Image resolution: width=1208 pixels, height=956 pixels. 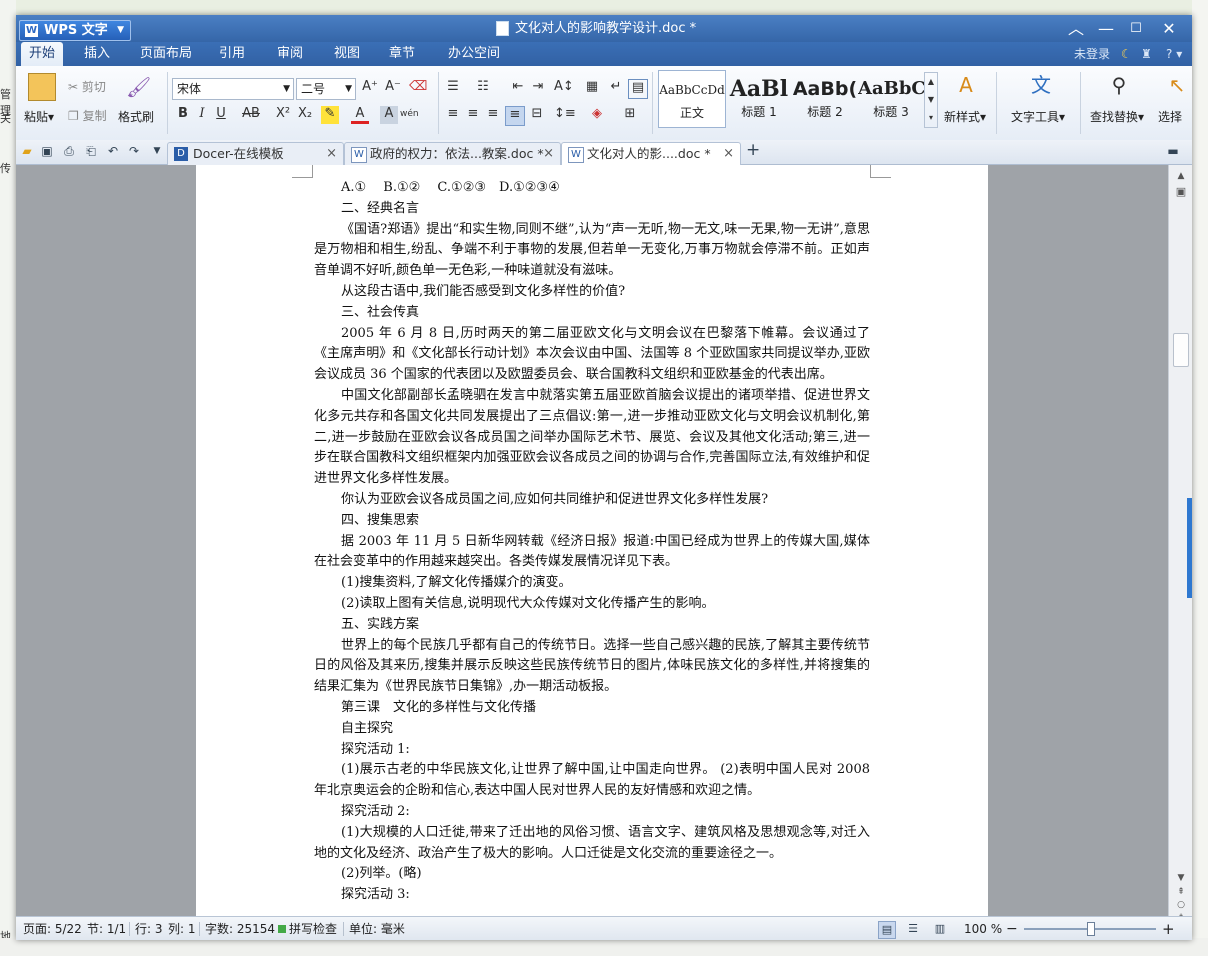 I want to click on phonetic-guide-icon: wén, so click(x=409, y=115).